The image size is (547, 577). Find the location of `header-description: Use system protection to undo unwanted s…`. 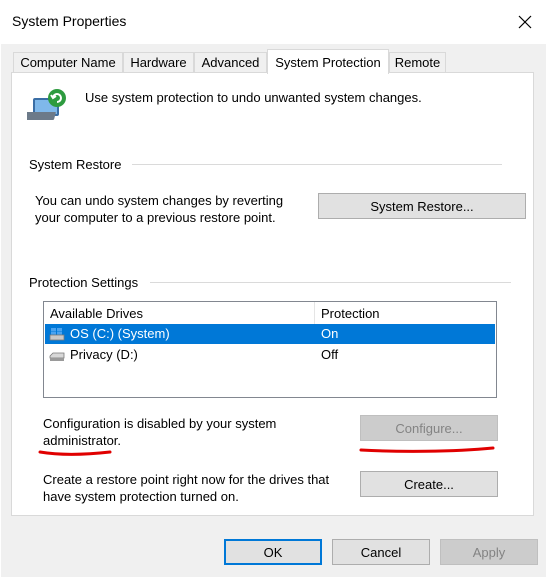

header-description: Use system protection to undo unwanted s… is located at coordinates (253, 97).